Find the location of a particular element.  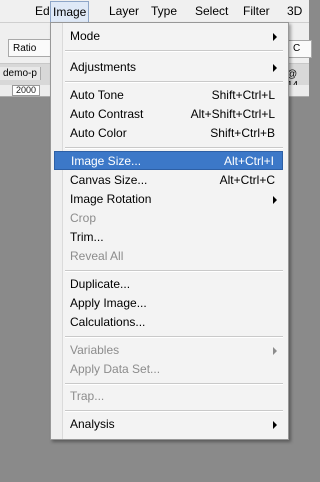

menu-item-label: Auto Tone is located at coordinates (97, 95).